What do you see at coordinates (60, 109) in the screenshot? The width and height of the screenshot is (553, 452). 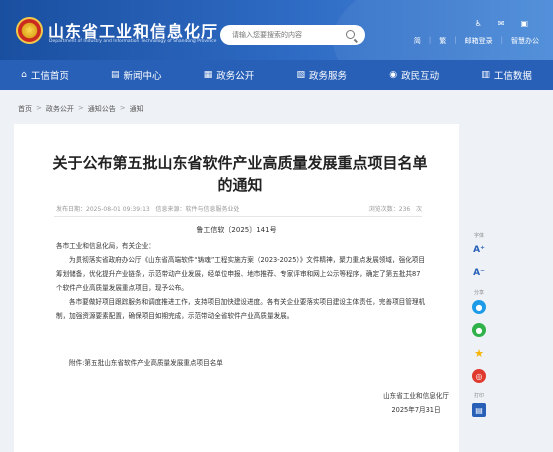 I see `breadcrumb-gov-open: 政务公开` at bounding box center [60, 109].